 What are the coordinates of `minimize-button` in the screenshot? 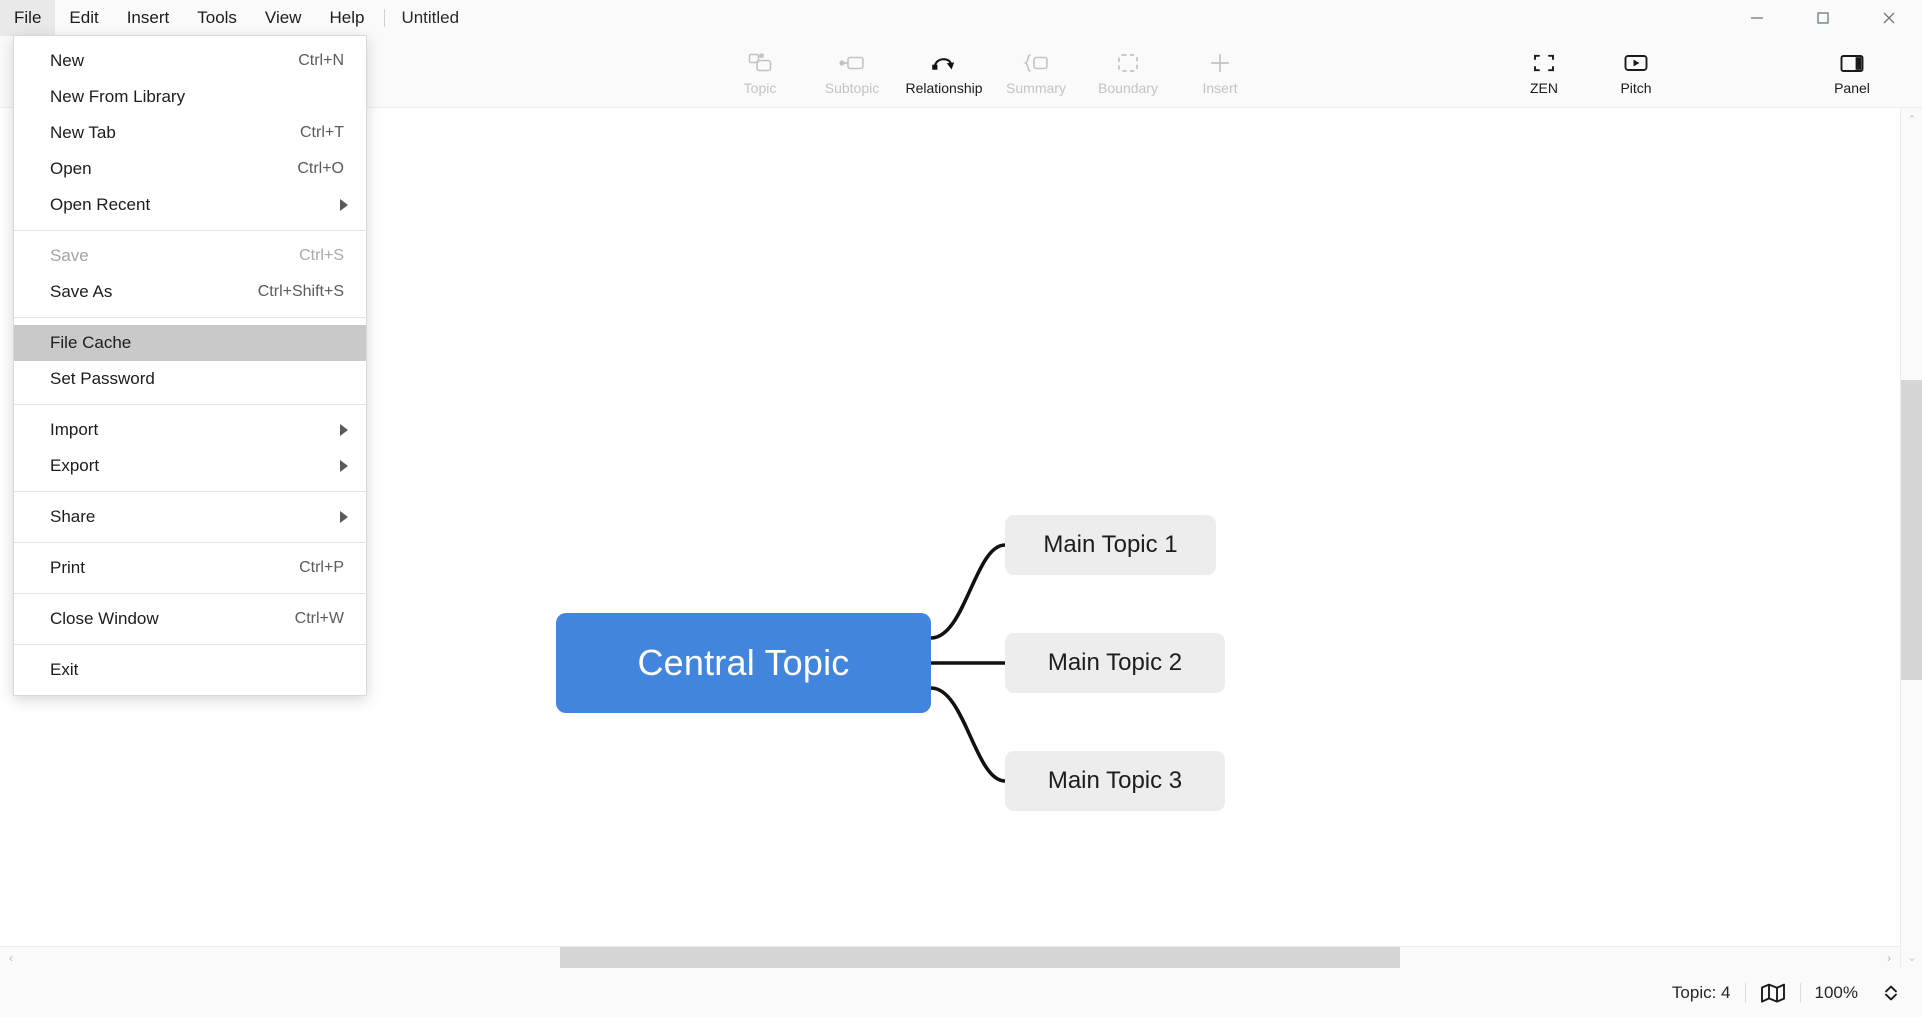 It's located at (1757, 18).